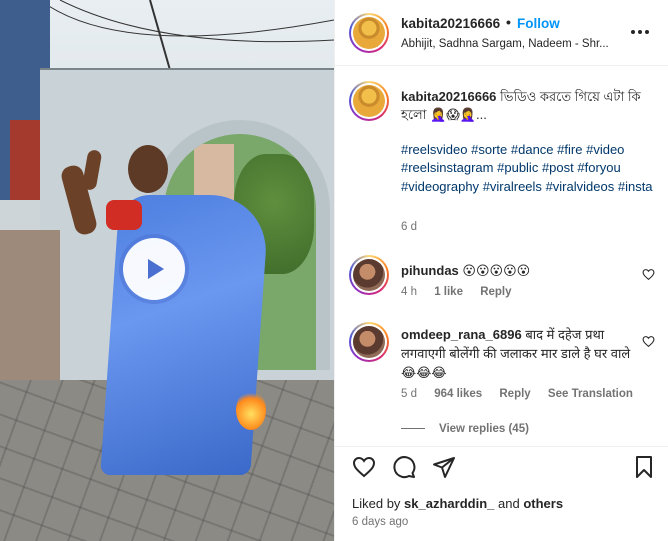 The width and height of the screenshot is (668, 541). What do you see at coordinates (569, 149) in the screenshot?
I see `hashtag-link: #fire` at bounding box center [569, 149].